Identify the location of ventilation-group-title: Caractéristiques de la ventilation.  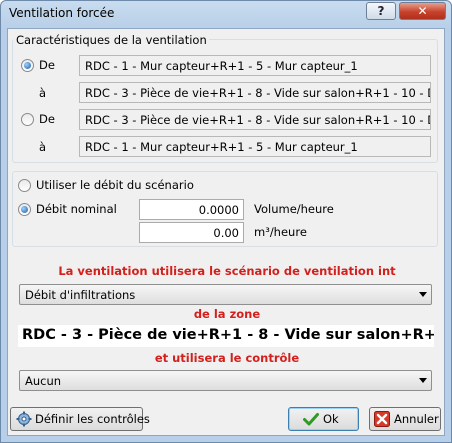
(111, 40).